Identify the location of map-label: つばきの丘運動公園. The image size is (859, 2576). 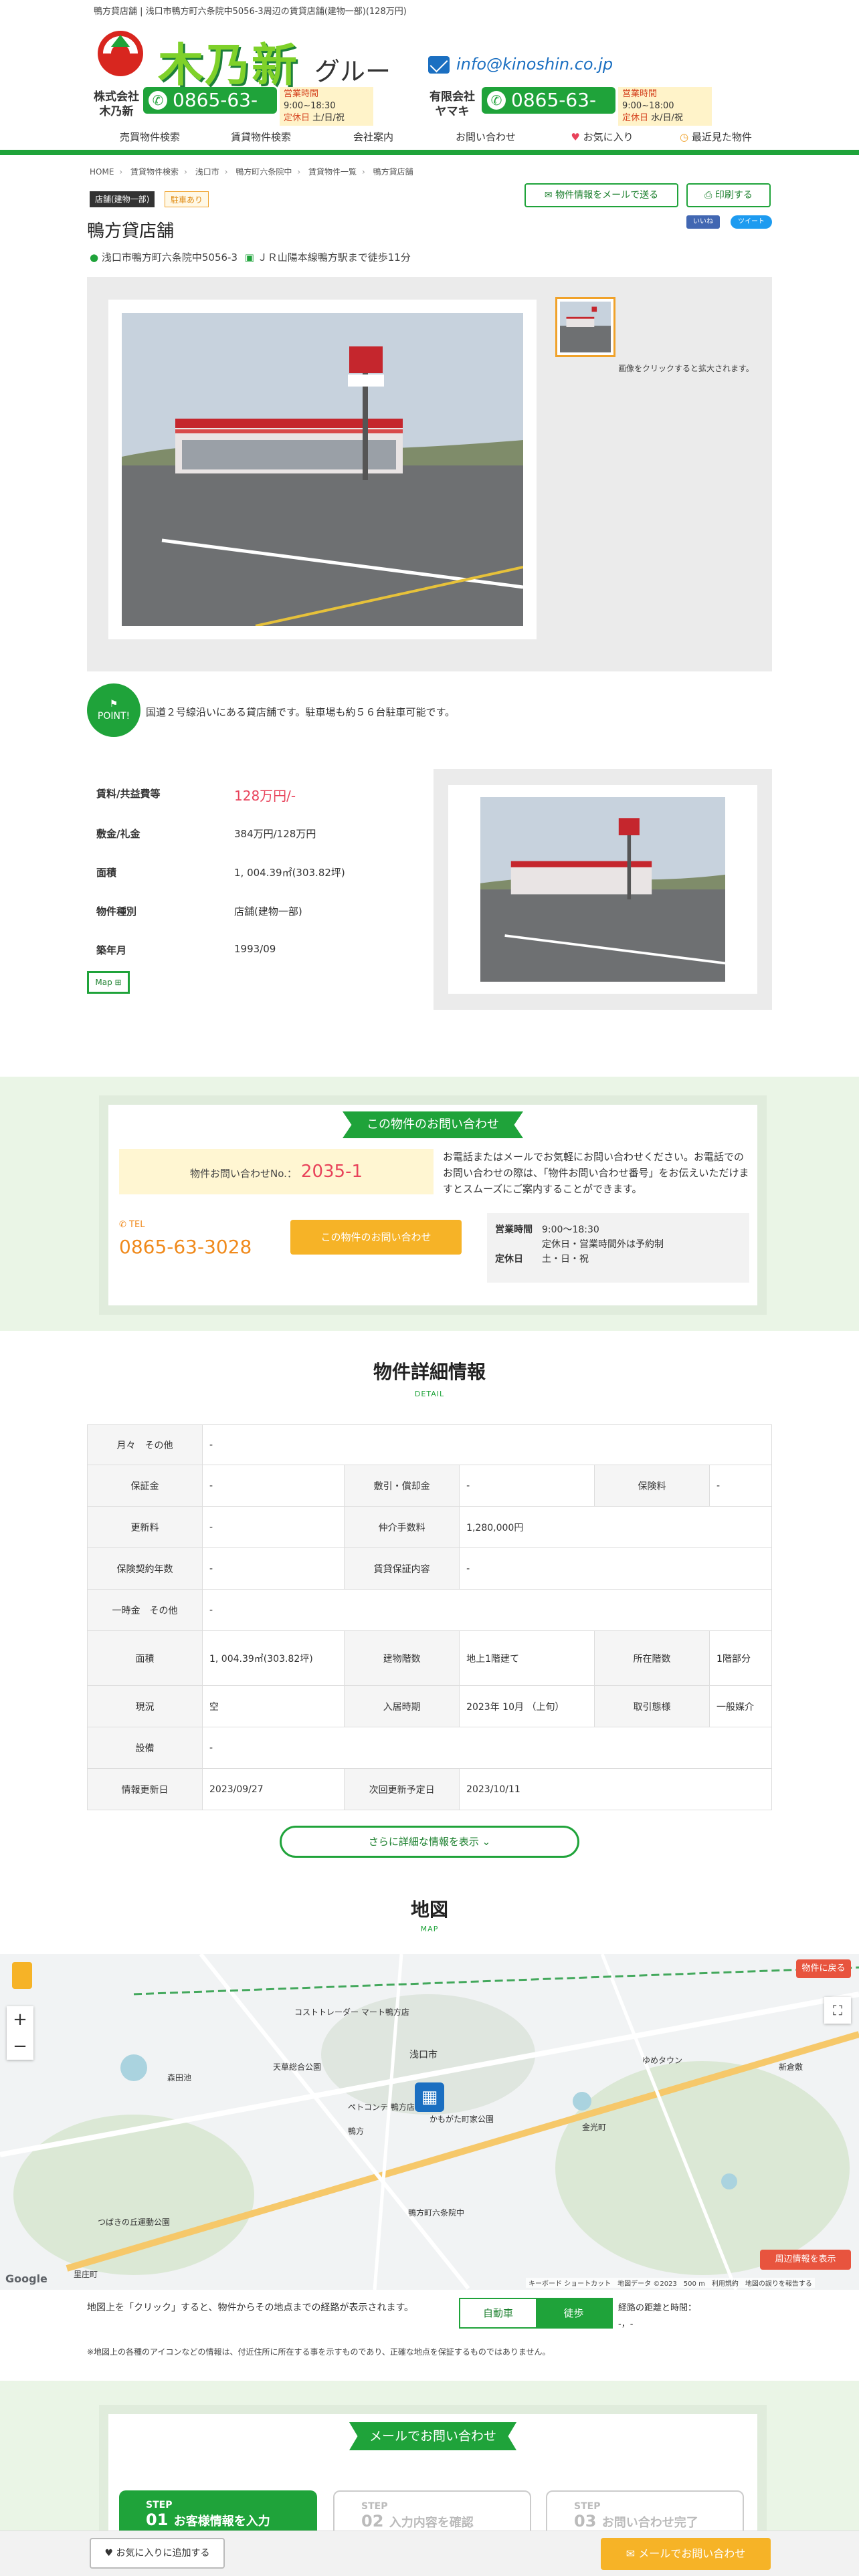
(134, 2222).